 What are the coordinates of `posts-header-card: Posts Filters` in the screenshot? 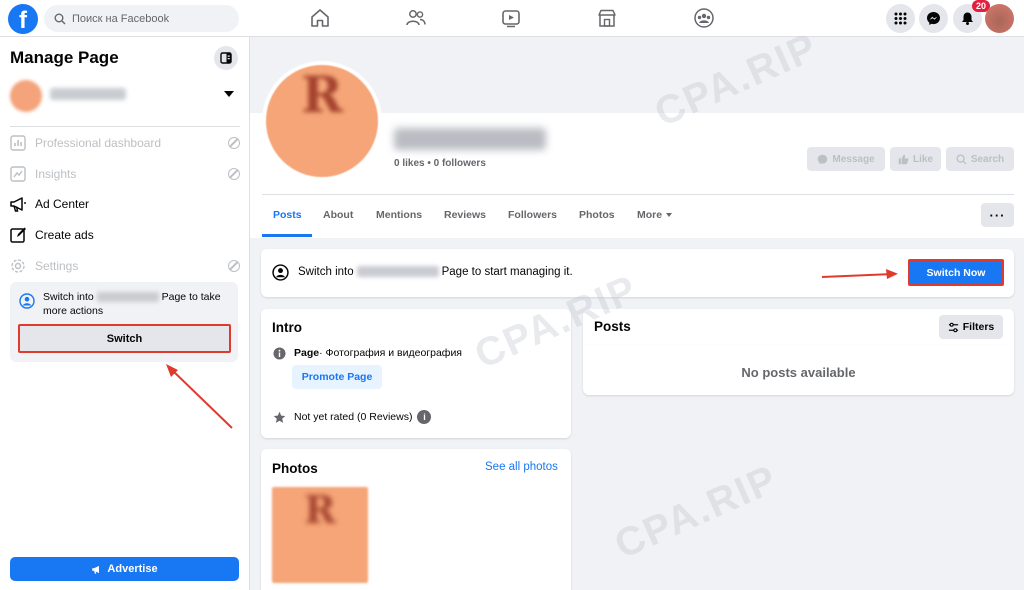 It's located at (798, 327).